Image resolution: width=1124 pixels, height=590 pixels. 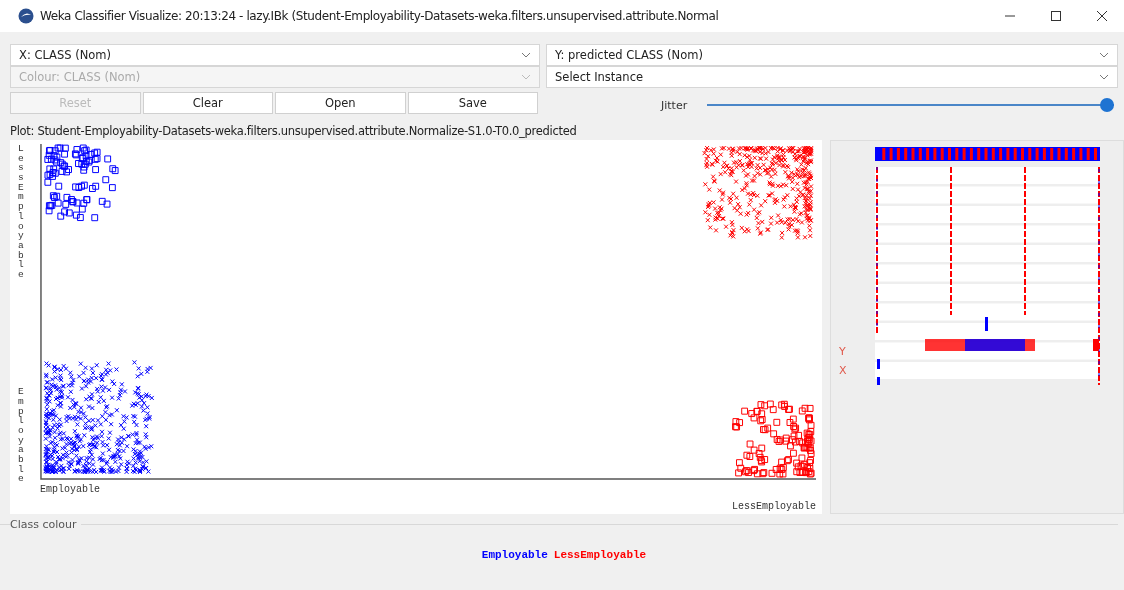 What do you see at coordinates (21, 212) in the screenshot?
I see `y-axis-label: LessEmployable` at bounding box center [21, 212].